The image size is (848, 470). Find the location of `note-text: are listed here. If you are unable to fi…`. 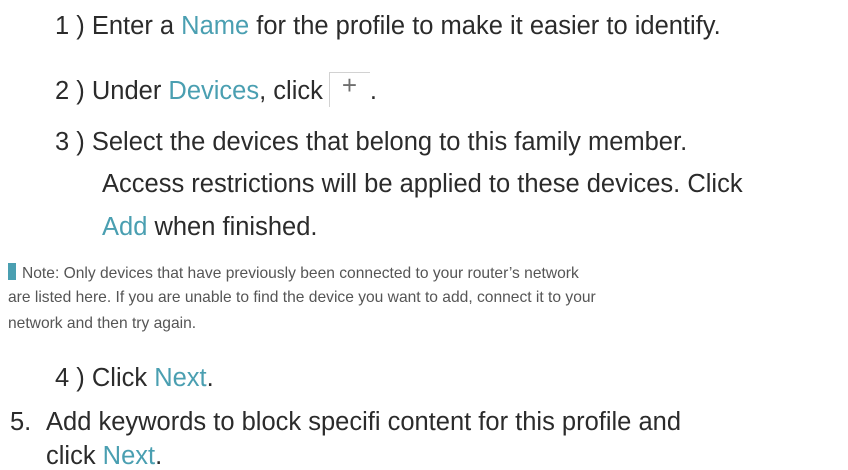

note-text: are listed here. If you are unable to fi… is located at coordinates (302, 297).